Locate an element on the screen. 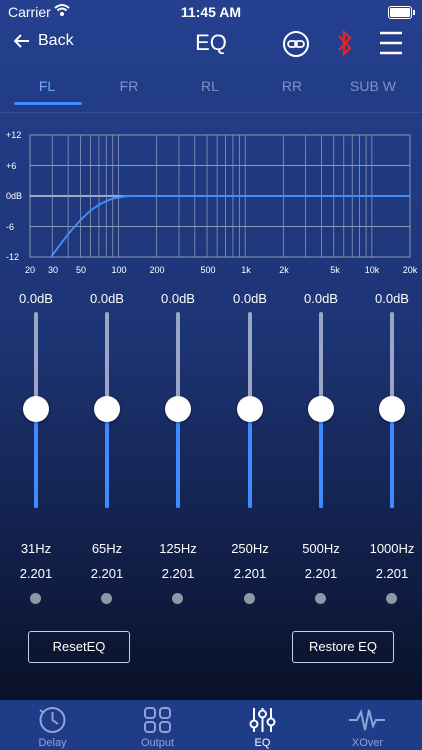 This screenshot has width=422, height=750. nav-bar: Back EQ is located at coordinates (211, 44).